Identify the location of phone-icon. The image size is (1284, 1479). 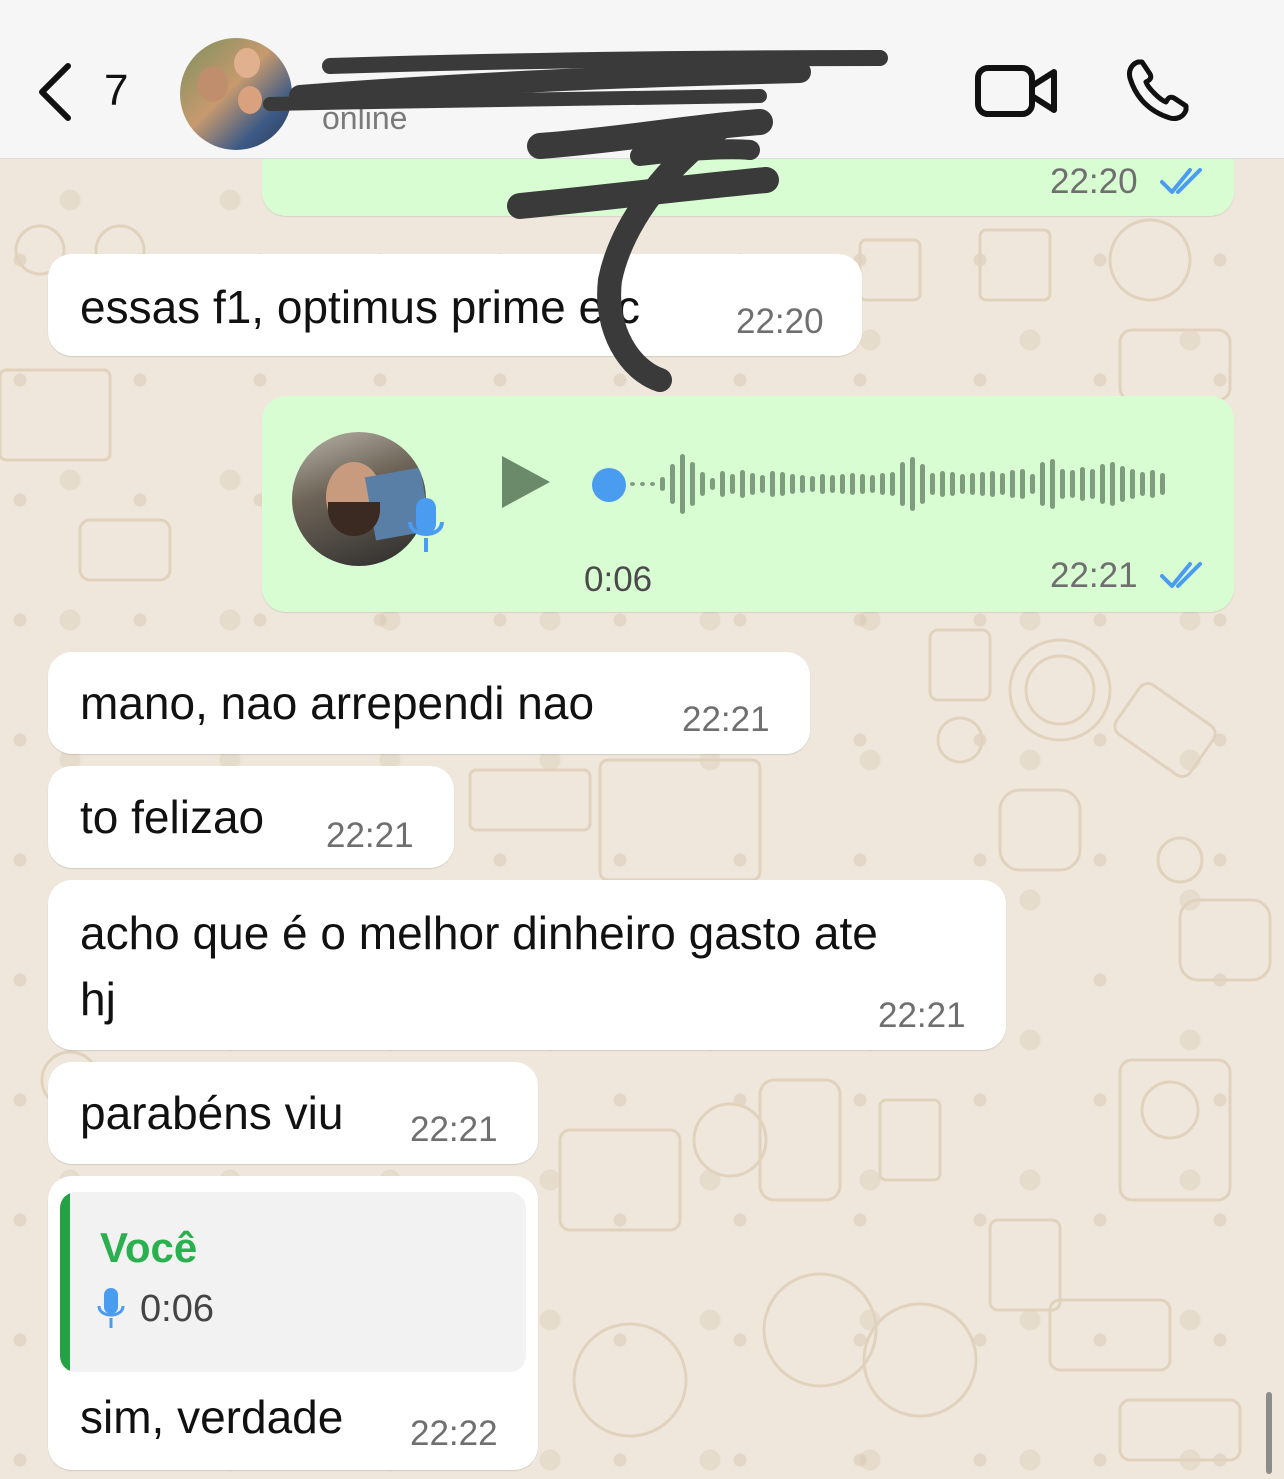
(1158, 90).